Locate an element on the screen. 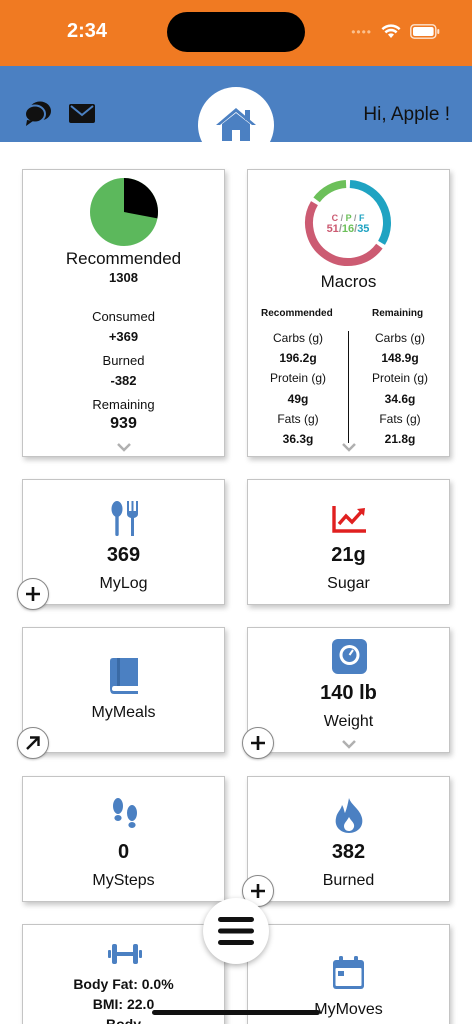 This screenshot has height=1024, width=472. home-button is located at coordinates (236, 125).